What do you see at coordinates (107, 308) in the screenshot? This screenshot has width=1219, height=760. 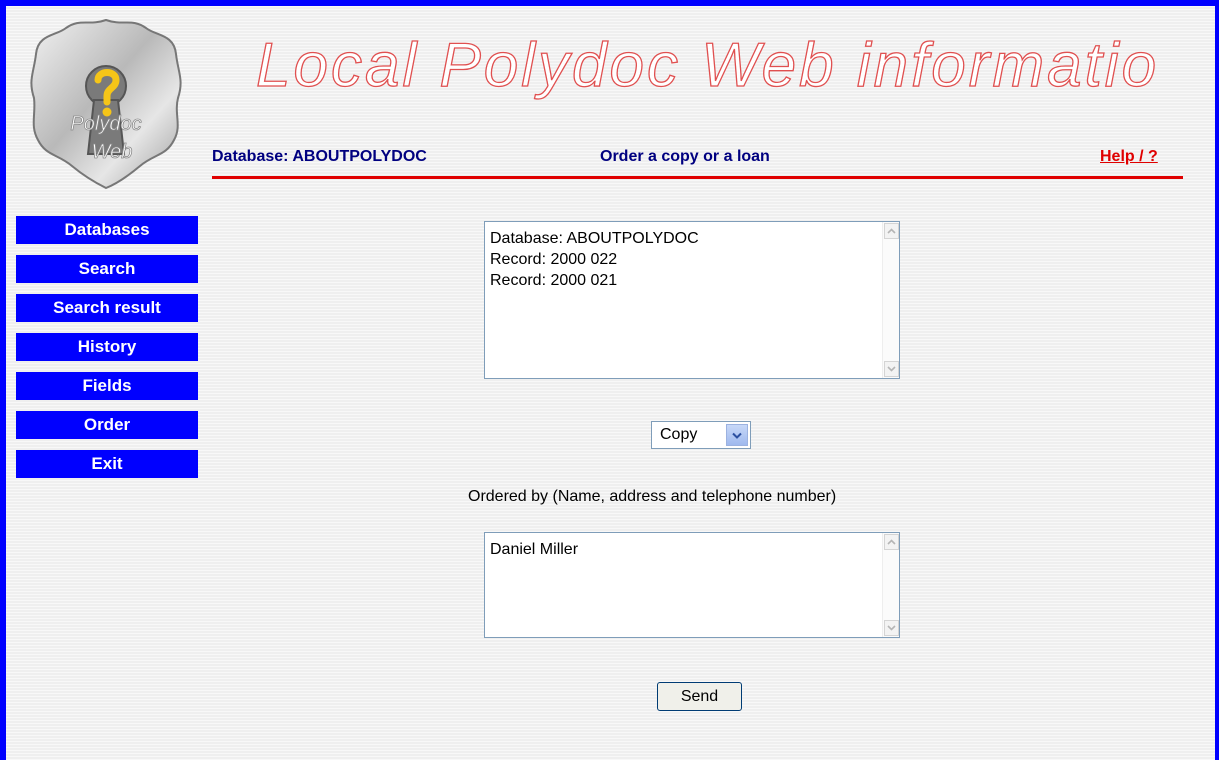 I see `sidebar-item-search-result: Search result` at bounding box center [107, 308].